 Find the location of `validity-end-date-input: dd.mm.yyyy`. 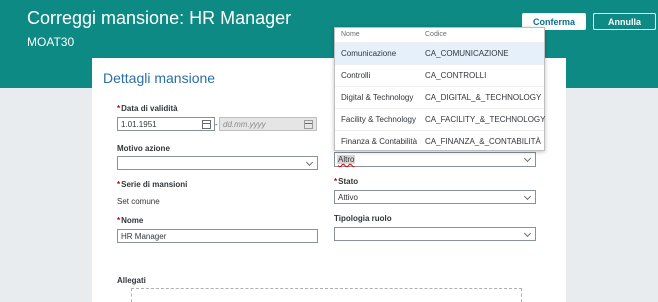

validity-end-date-input: dd.mm.yyyy is located at coordinates (268, 124).